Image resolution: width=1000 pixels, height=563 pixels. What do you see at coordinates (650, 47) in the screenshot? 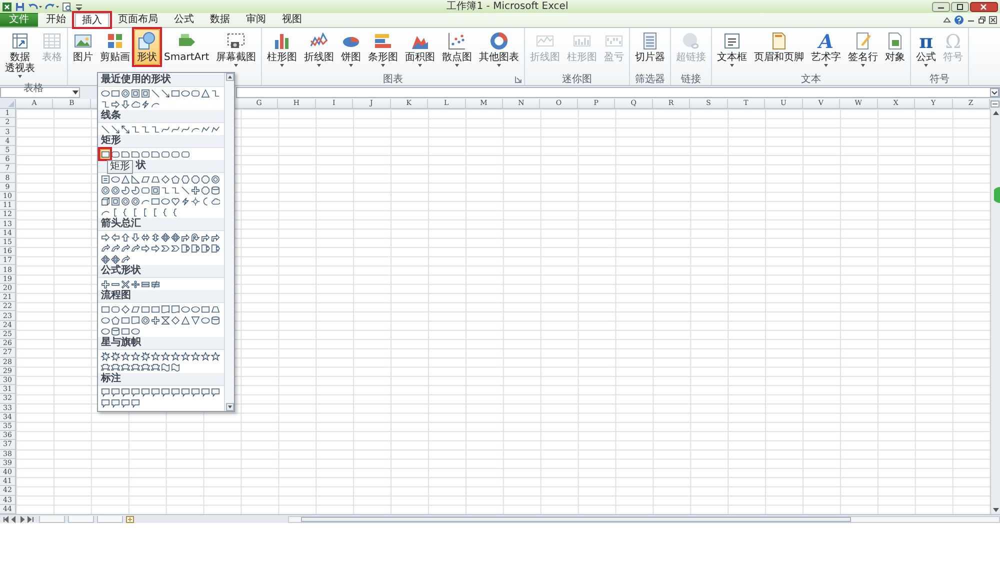
I see `ribbon-button: 切片器` at bounding box center [650, 47].